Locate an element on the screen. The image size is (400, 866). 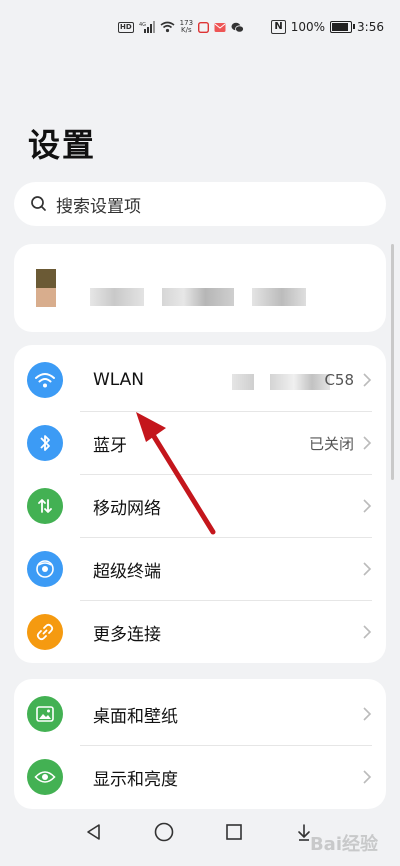
back-button is located at coordinates (94, 832).